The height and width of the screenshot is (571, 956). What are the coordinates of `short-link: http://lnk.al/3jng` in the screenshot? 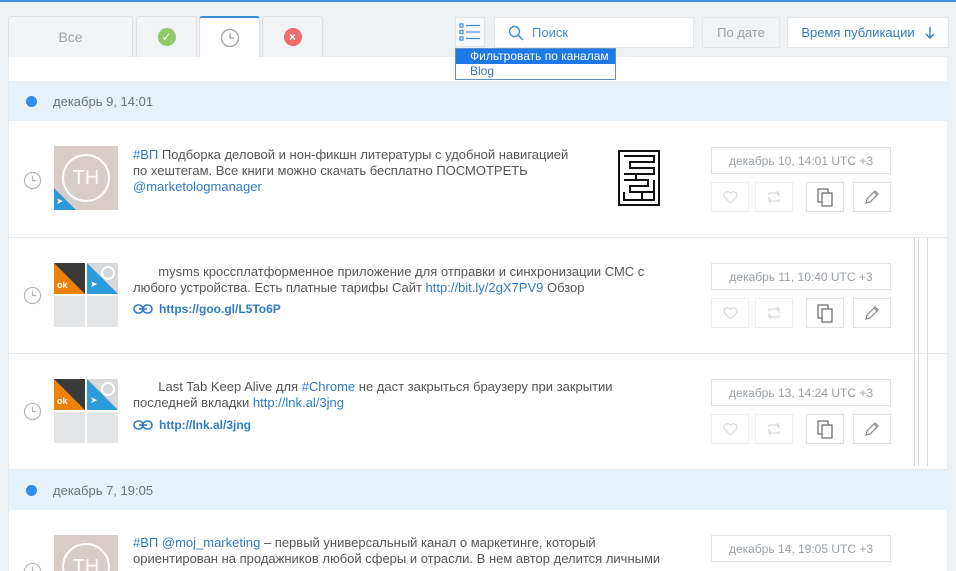 It's located at (192, 425).